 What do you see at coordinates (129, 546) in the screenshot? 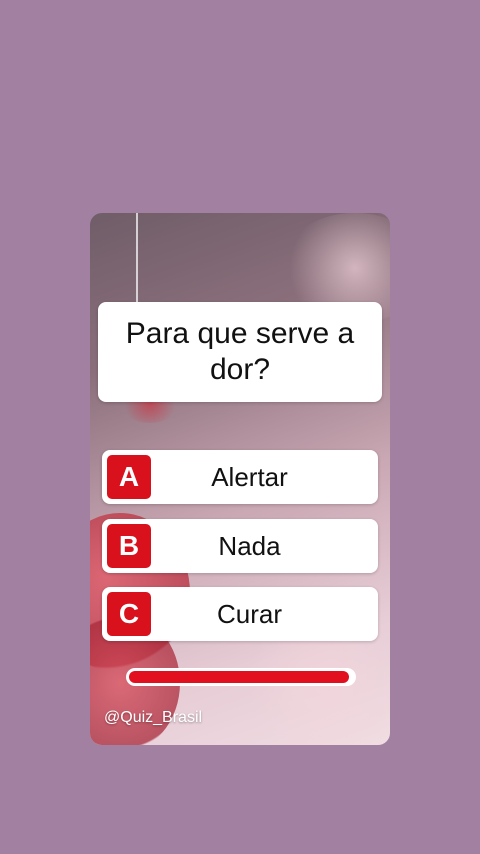
I see `answer-letter-badge: B` at bounding box center [129, 546].